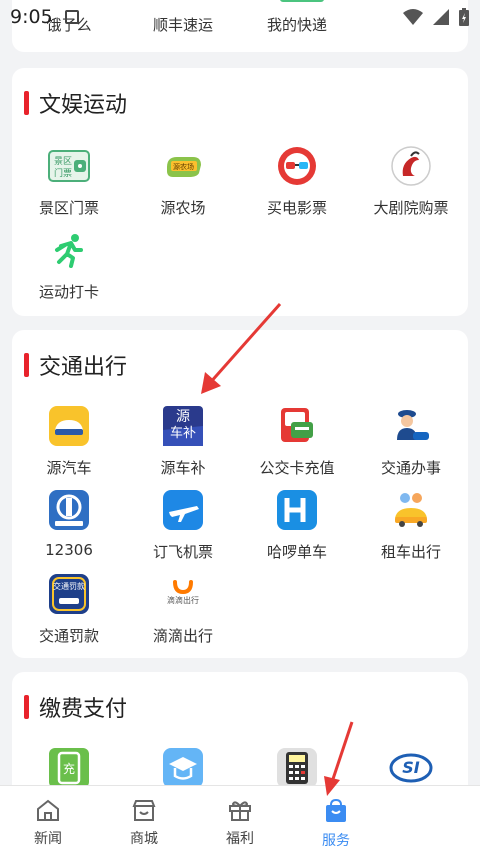 This screenshot has width=480, height=853. I want to click on service-movie-ticket: 买电影票, so click(297, 182).